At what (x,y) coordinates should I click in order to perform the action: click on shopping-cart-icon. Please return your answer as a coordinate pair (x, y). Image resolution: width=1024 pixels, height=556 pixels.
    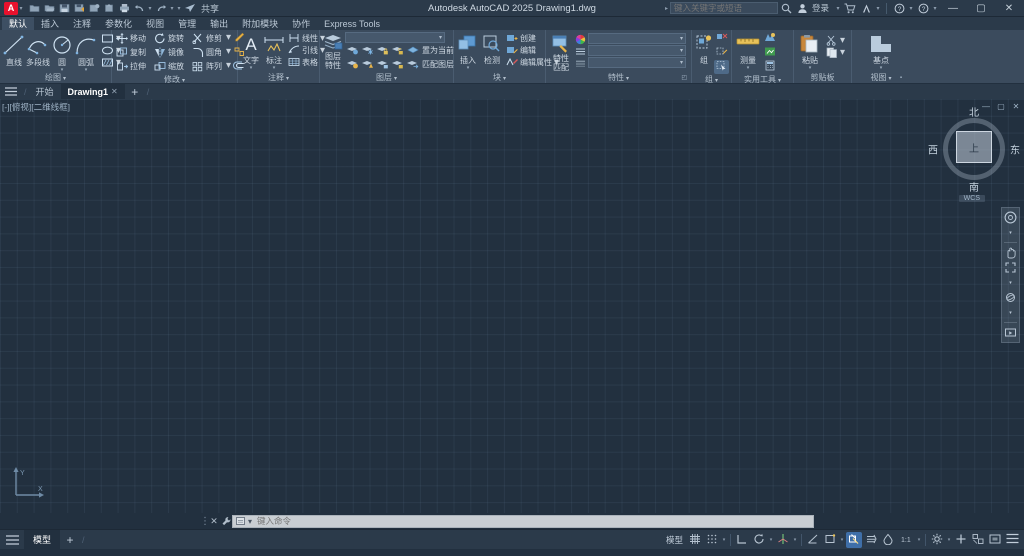
    Looking at the image, I should click on (850, 8).